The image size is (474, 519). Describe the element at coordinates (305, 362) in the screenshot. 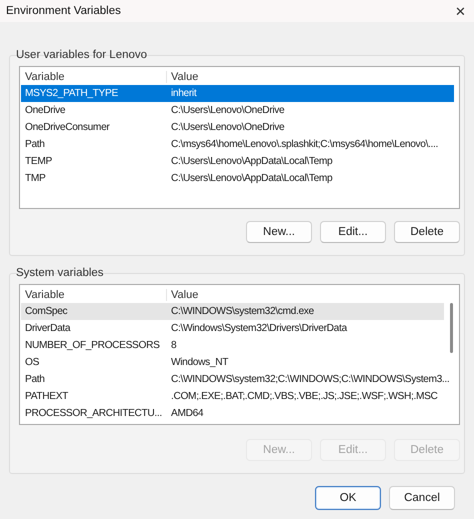

I see `variable-value: Windows_NT` at that location.